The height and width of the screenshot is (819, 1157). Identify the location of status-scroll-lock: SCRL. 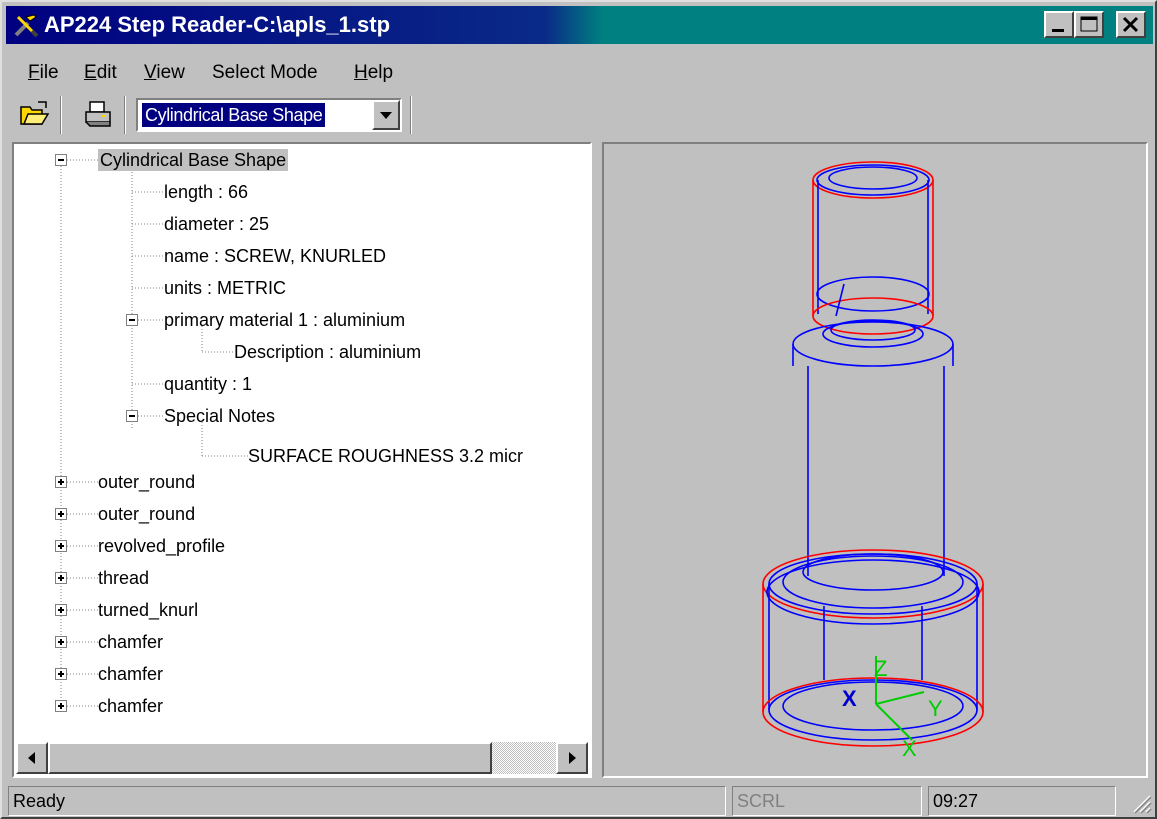
(827, 801).